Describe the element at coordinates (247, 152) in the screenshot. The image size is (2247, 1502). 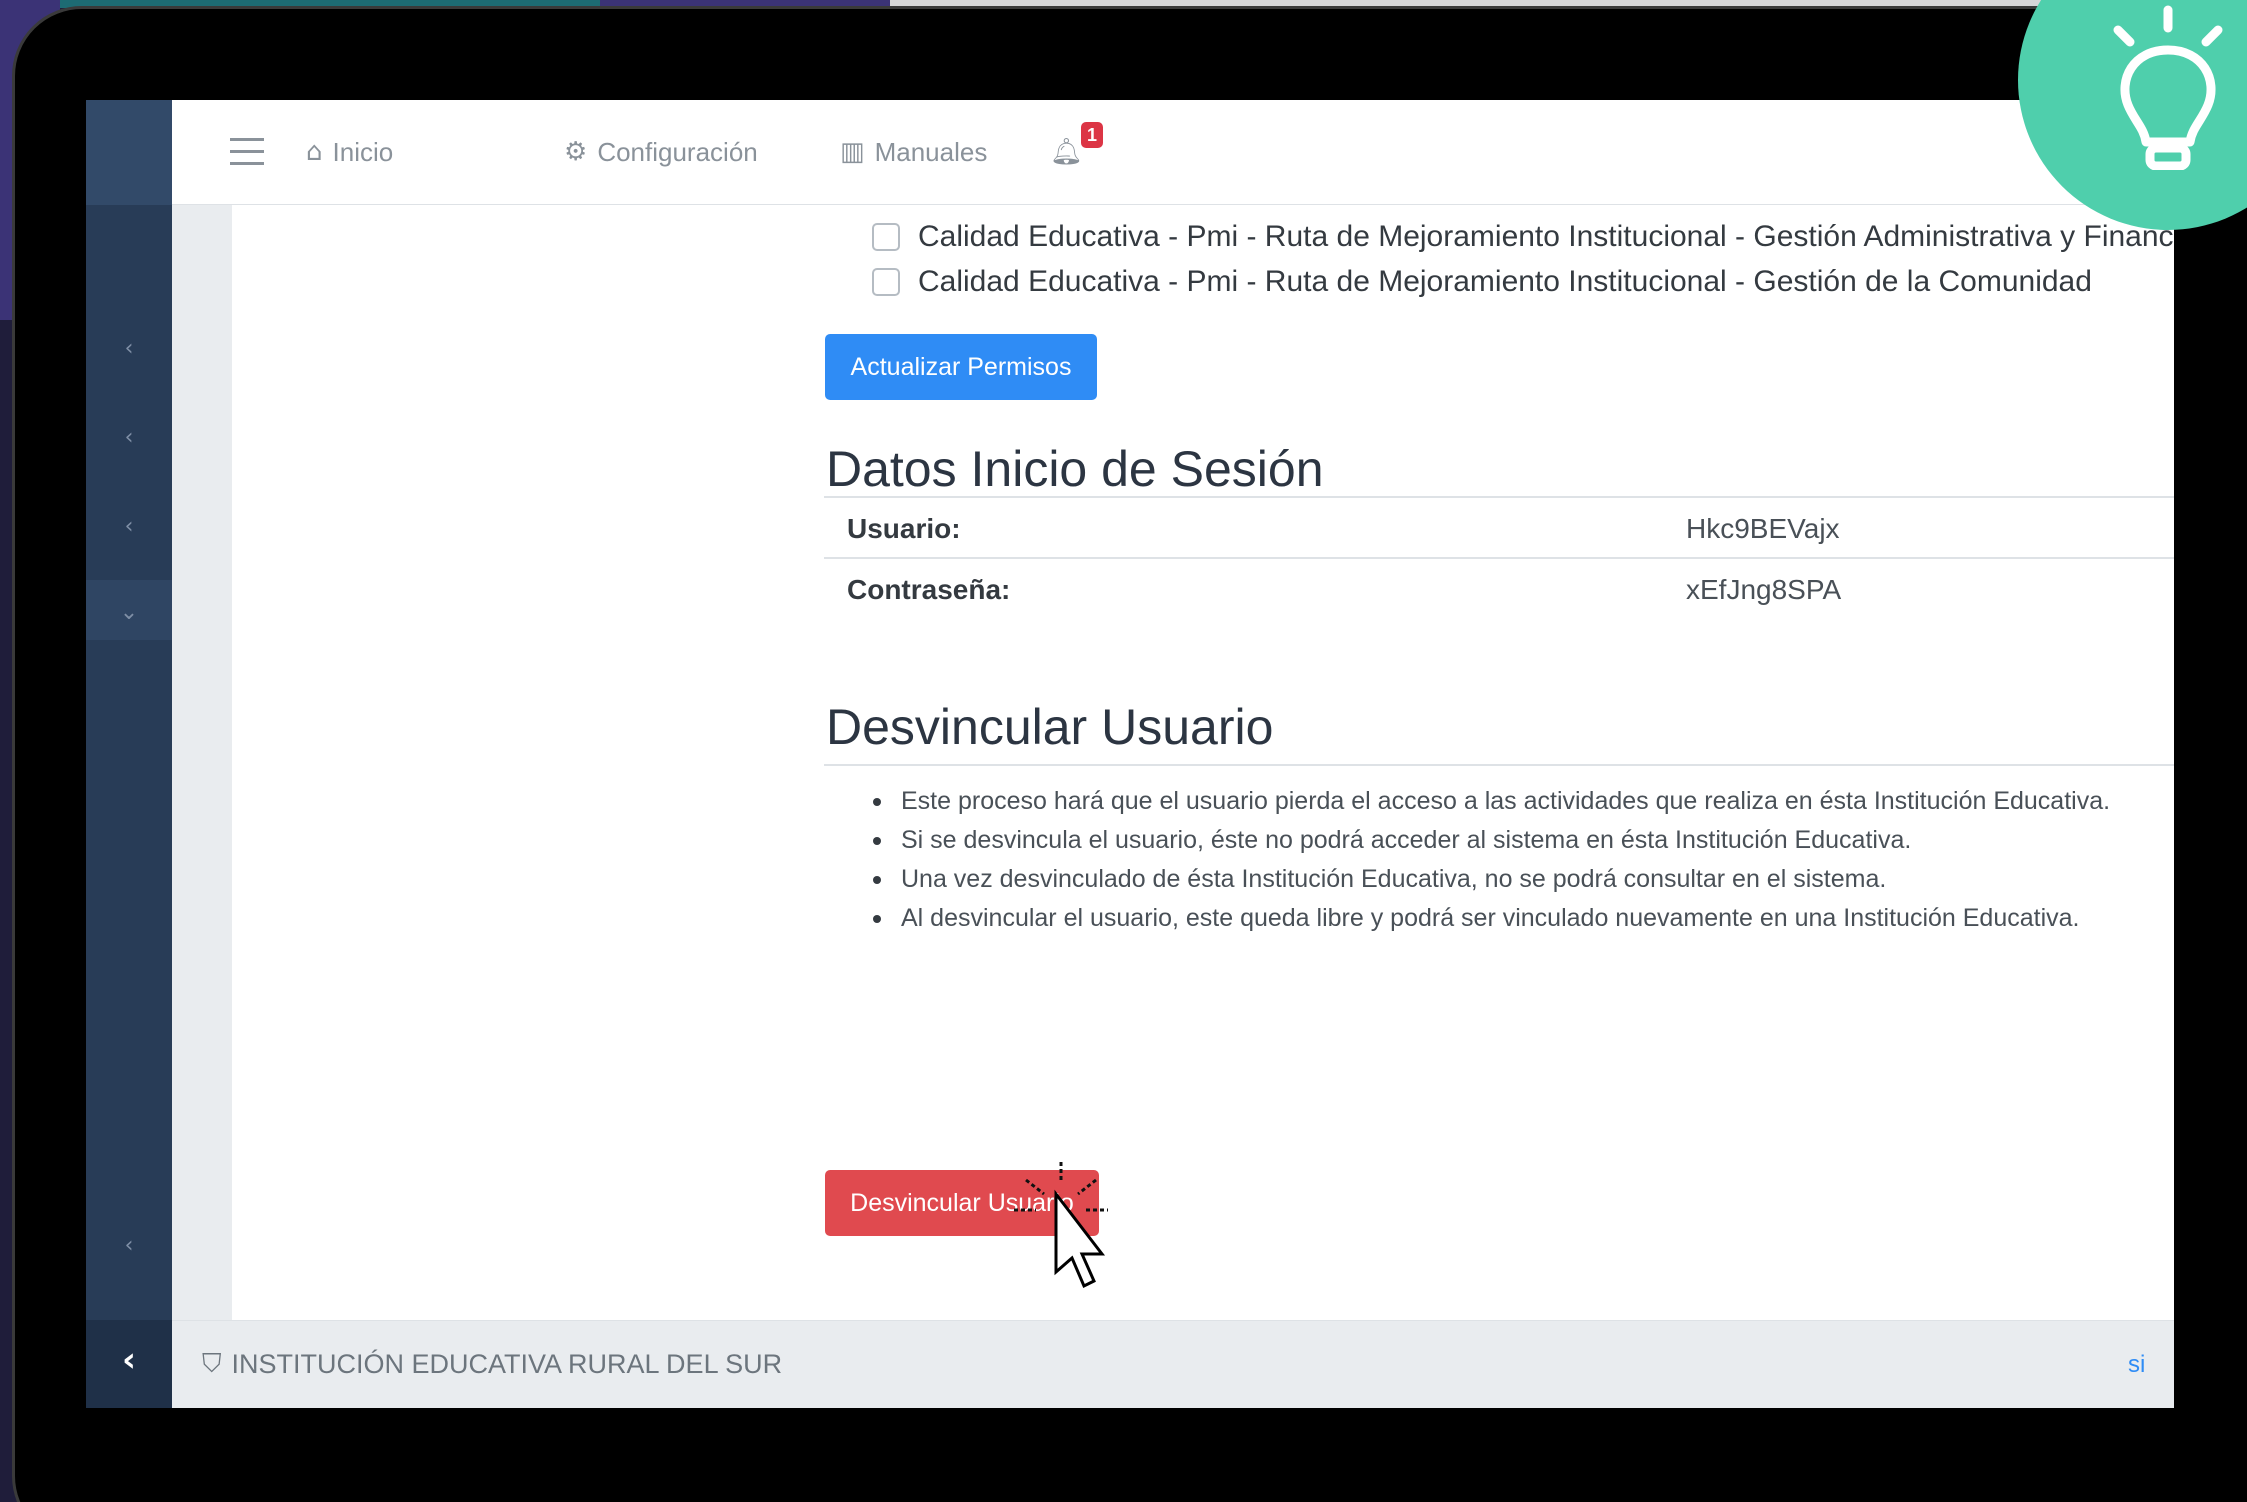
I see `hamburger-menu-icon` at that location.